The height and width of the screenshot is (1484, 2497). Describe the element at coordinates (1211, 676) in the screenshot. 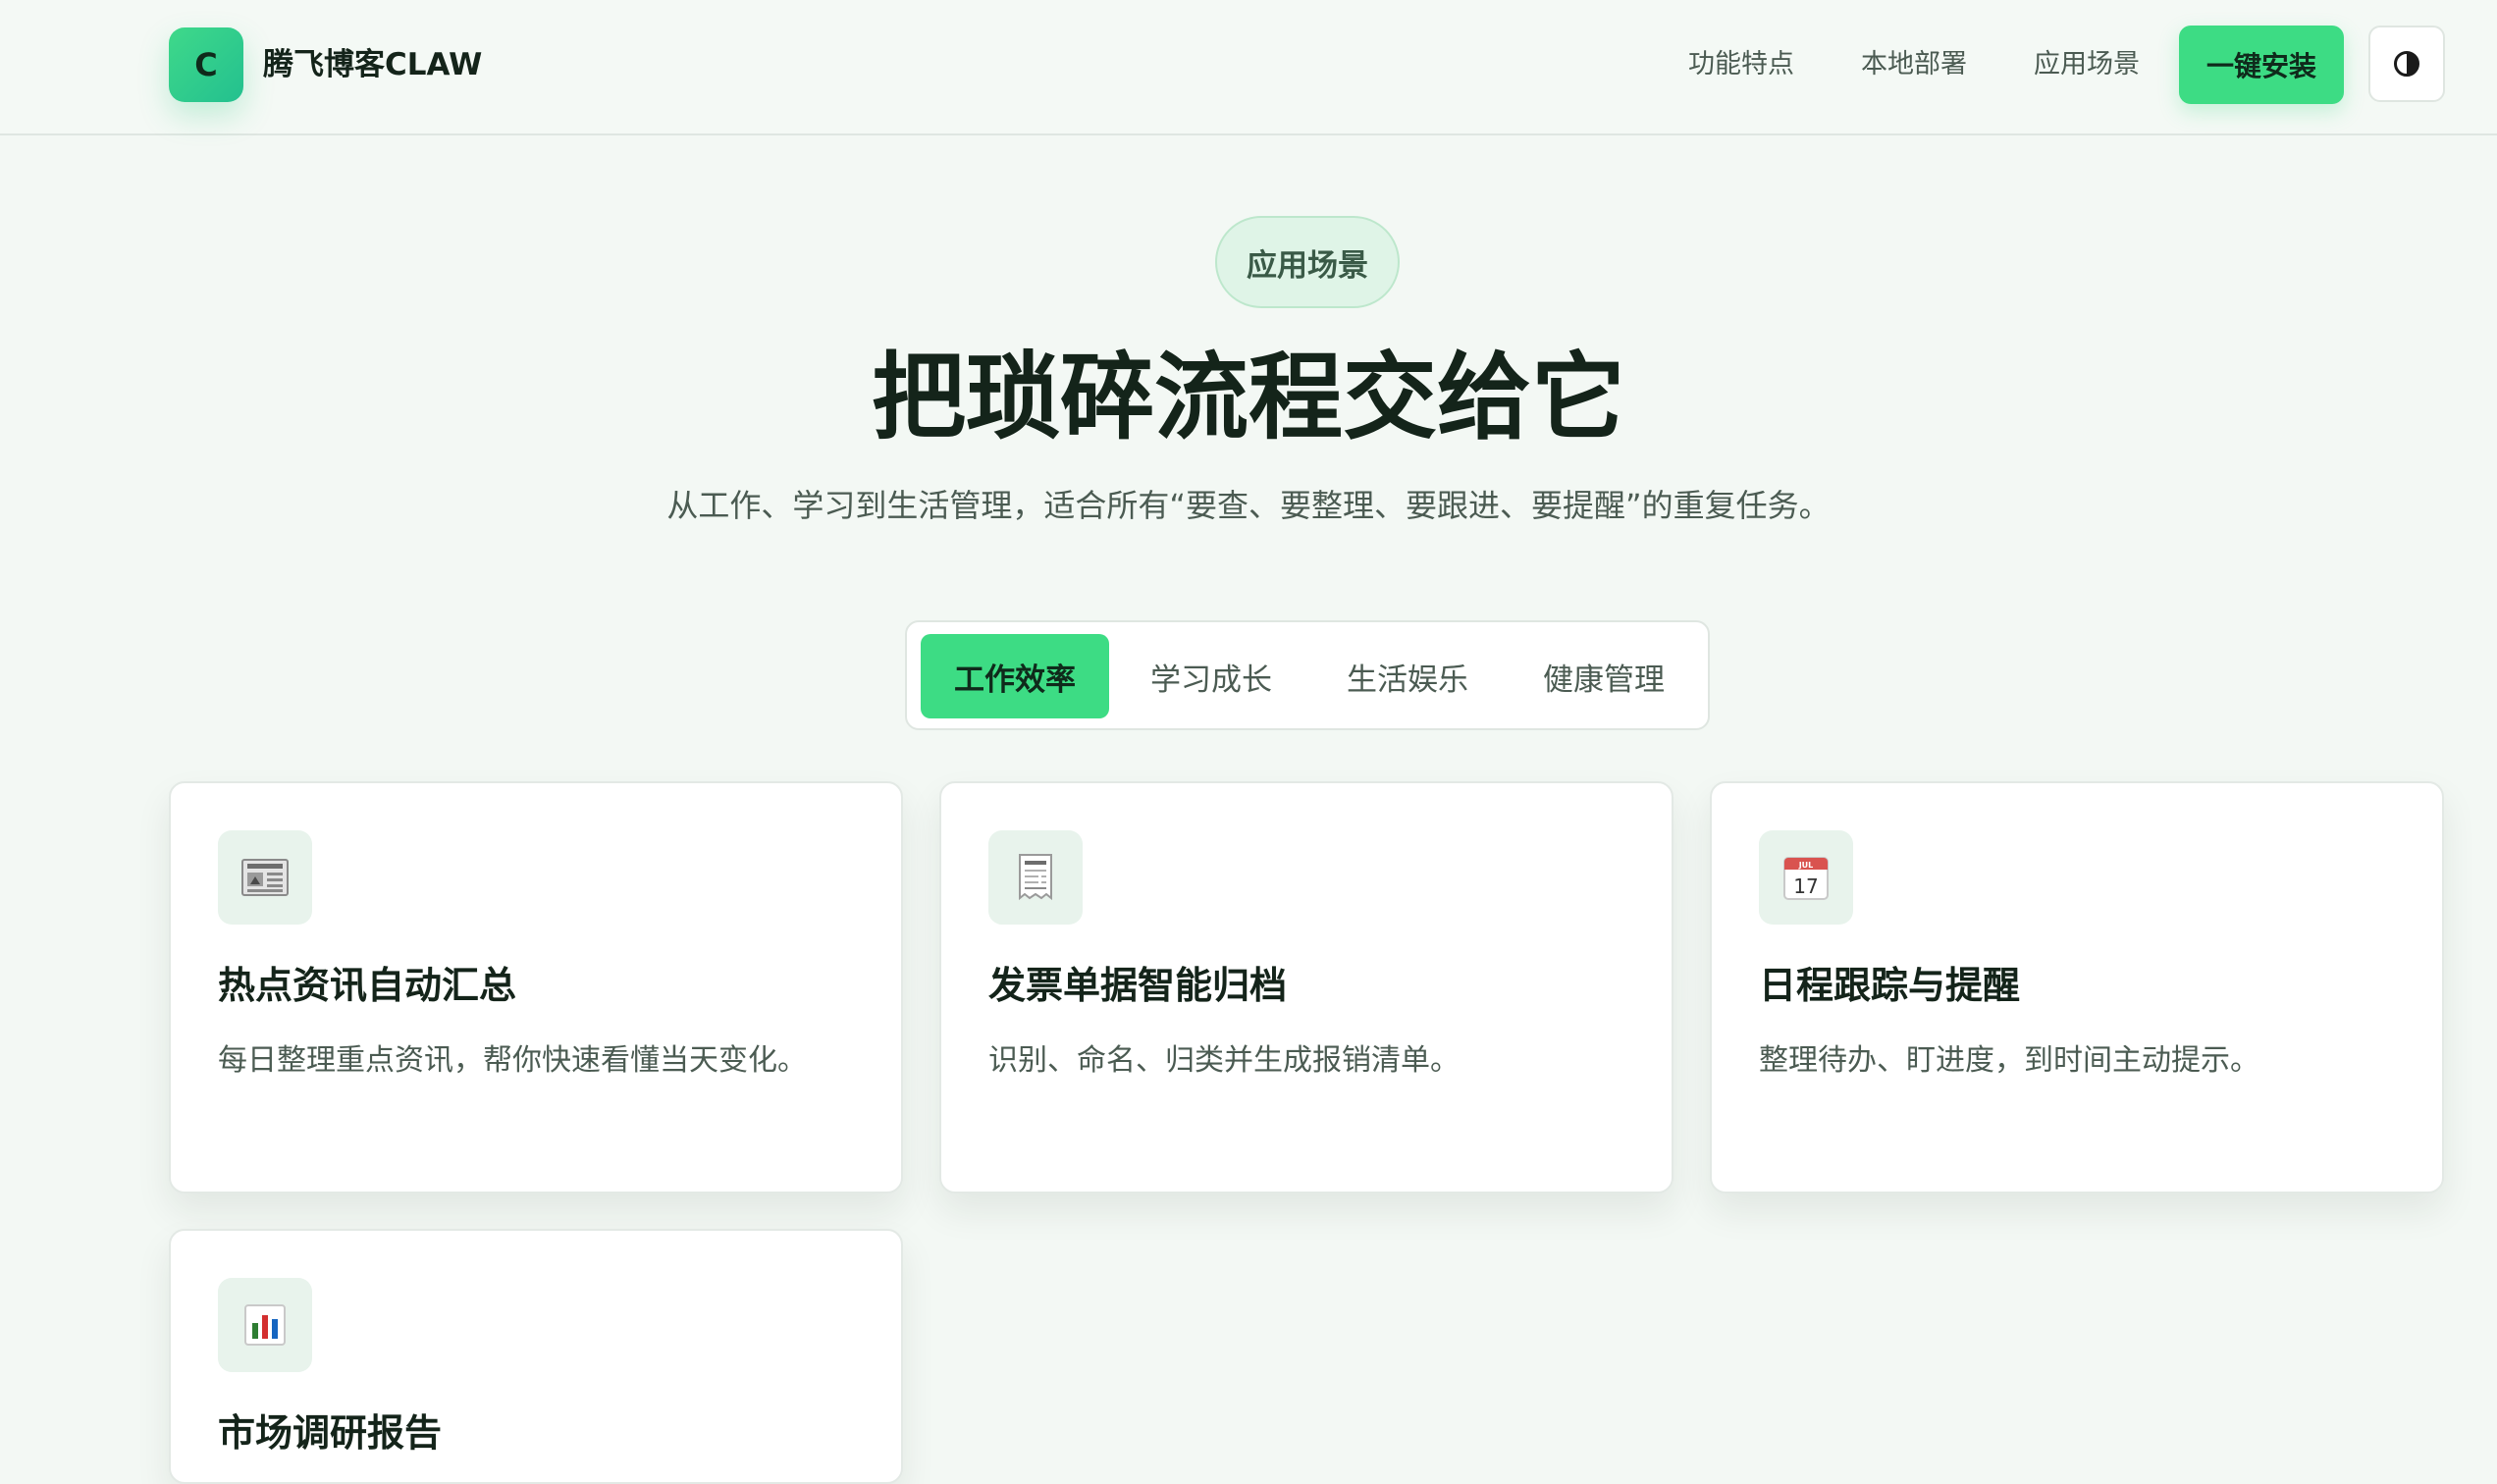

I see `tab-learning: 学习成长` at that location.